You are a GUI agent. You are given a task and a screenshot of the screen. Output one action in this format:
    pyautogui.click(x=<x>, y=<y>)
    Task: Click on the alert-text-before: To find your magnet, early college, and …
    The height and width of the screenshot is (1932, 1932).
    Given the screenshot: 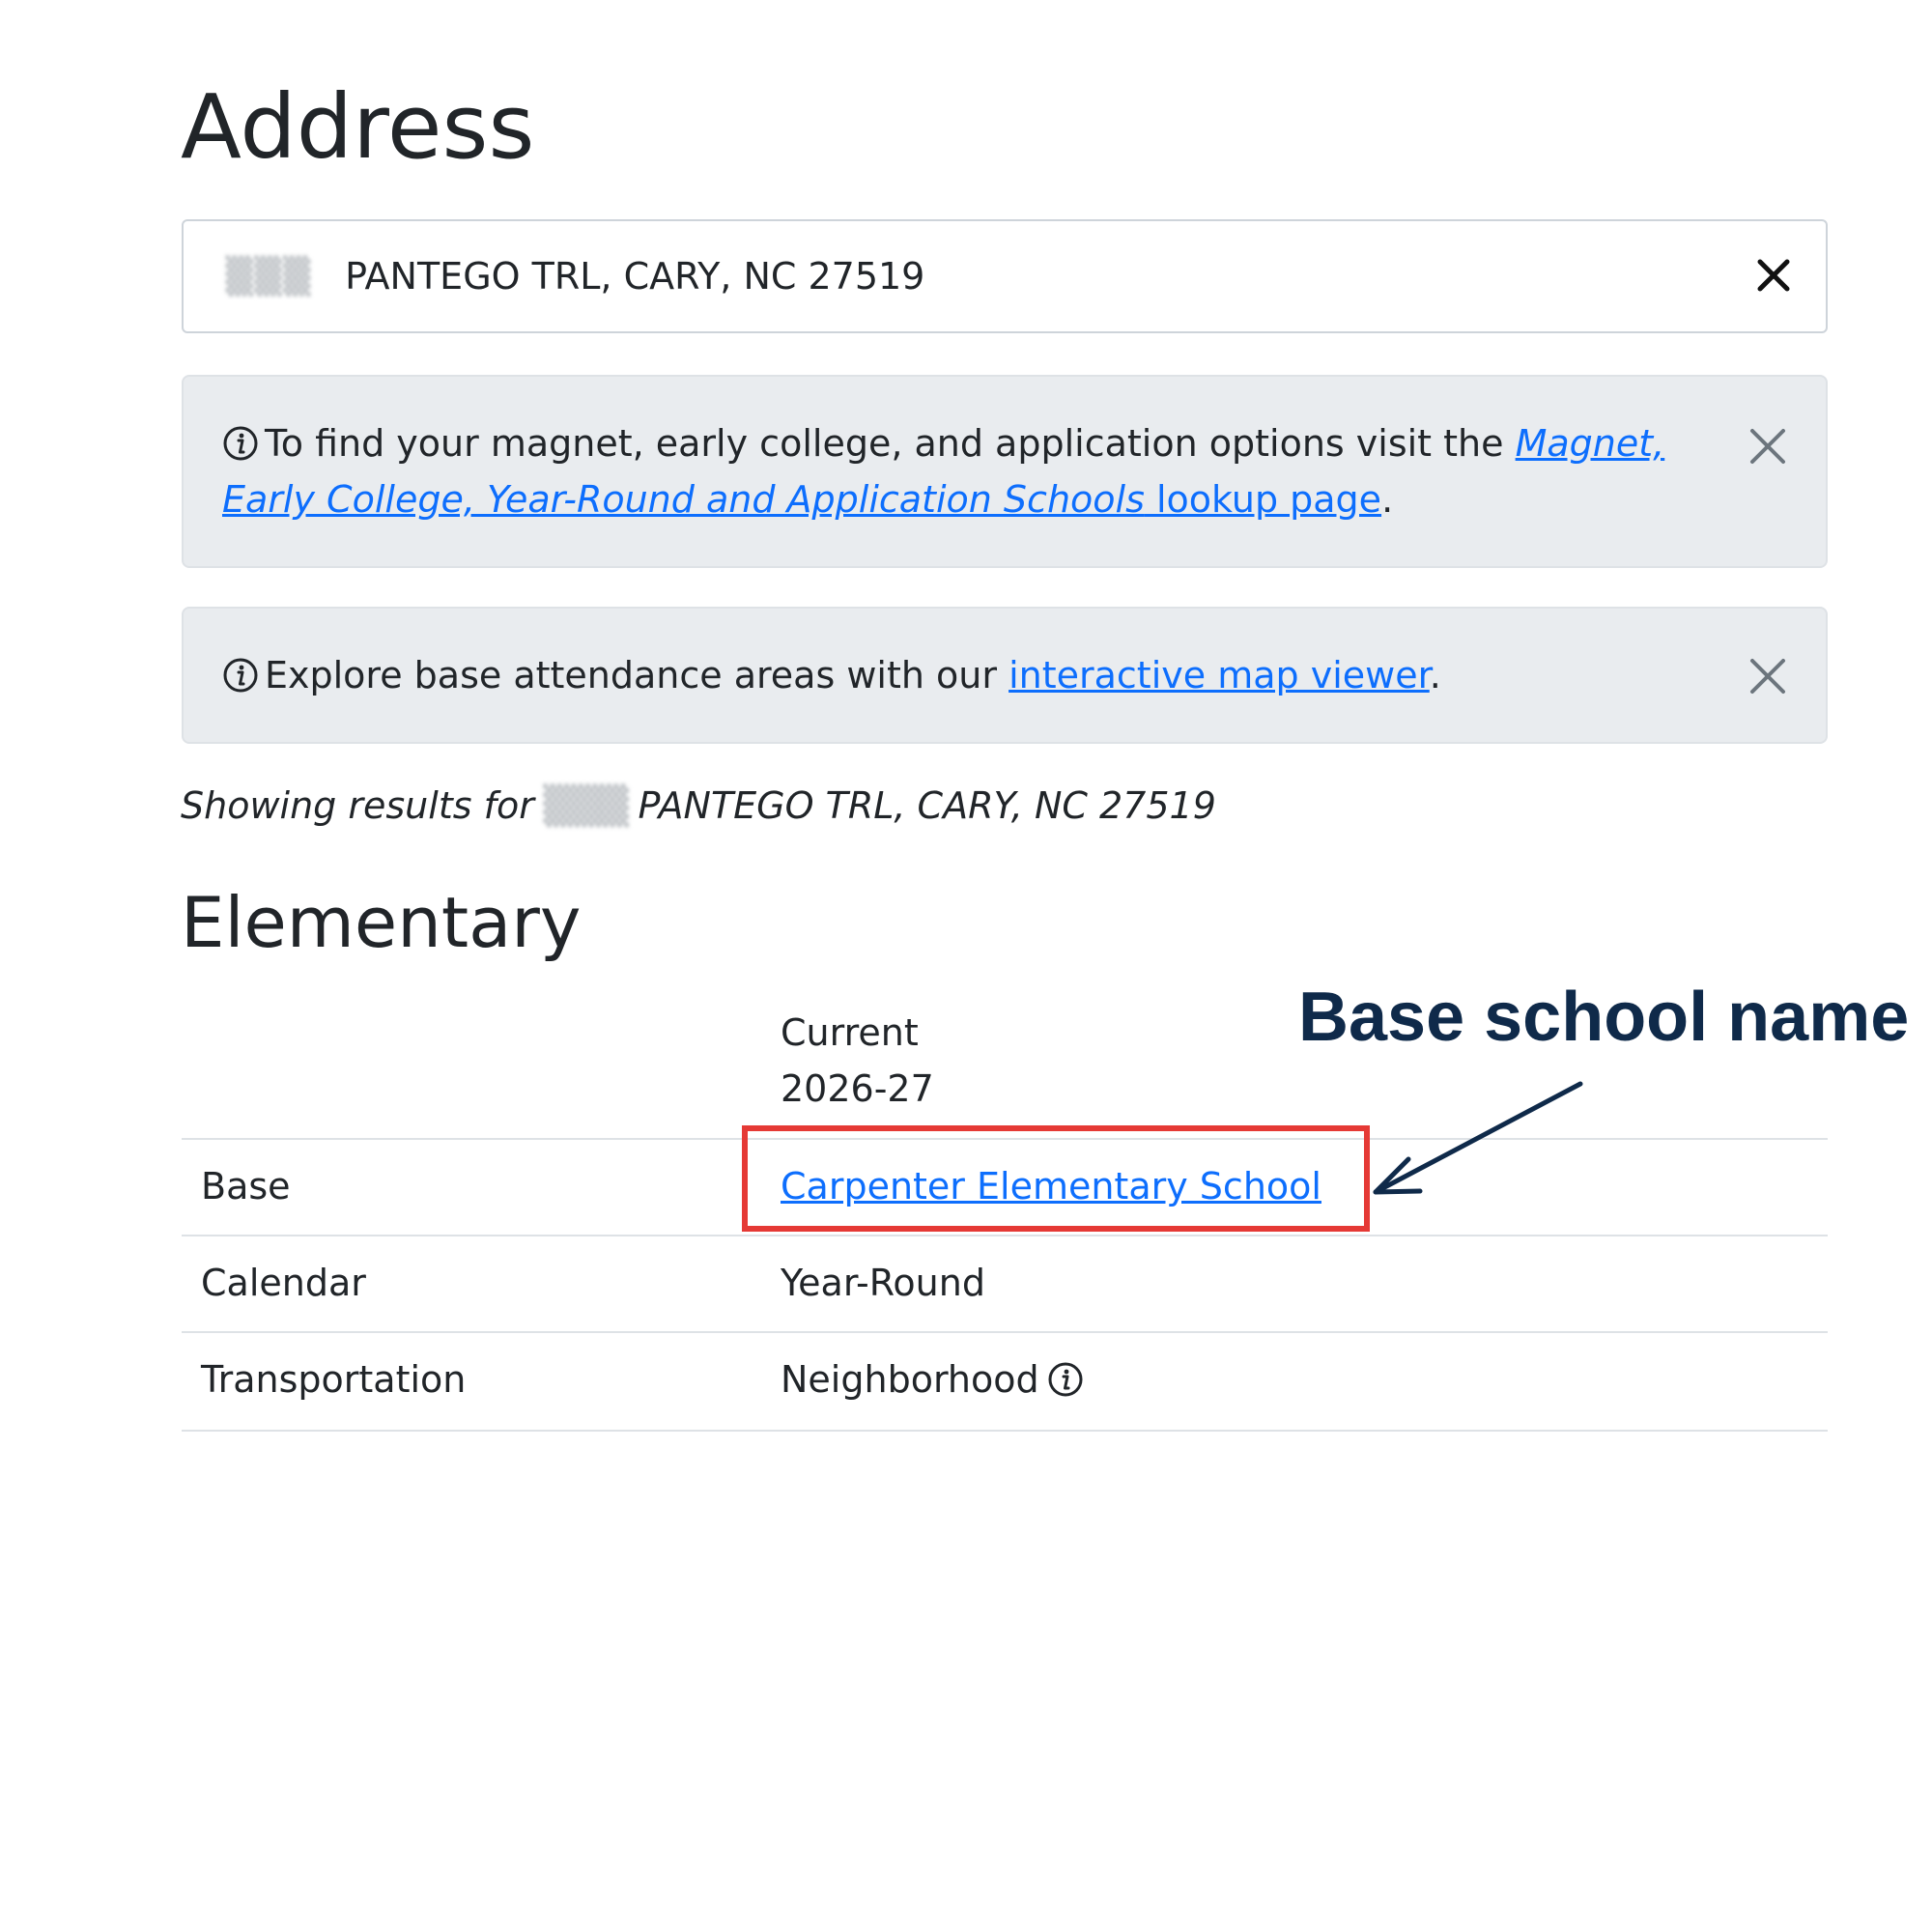 What is the action you would take?
    pyautogui.click(x=890, y=443)
    